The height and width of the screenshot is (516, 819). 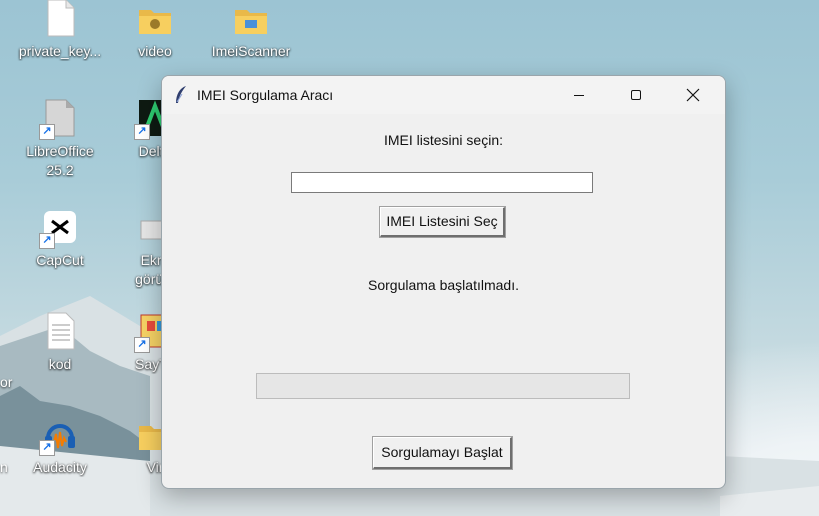 I want to click on close-button, so click(x=693, y=95).